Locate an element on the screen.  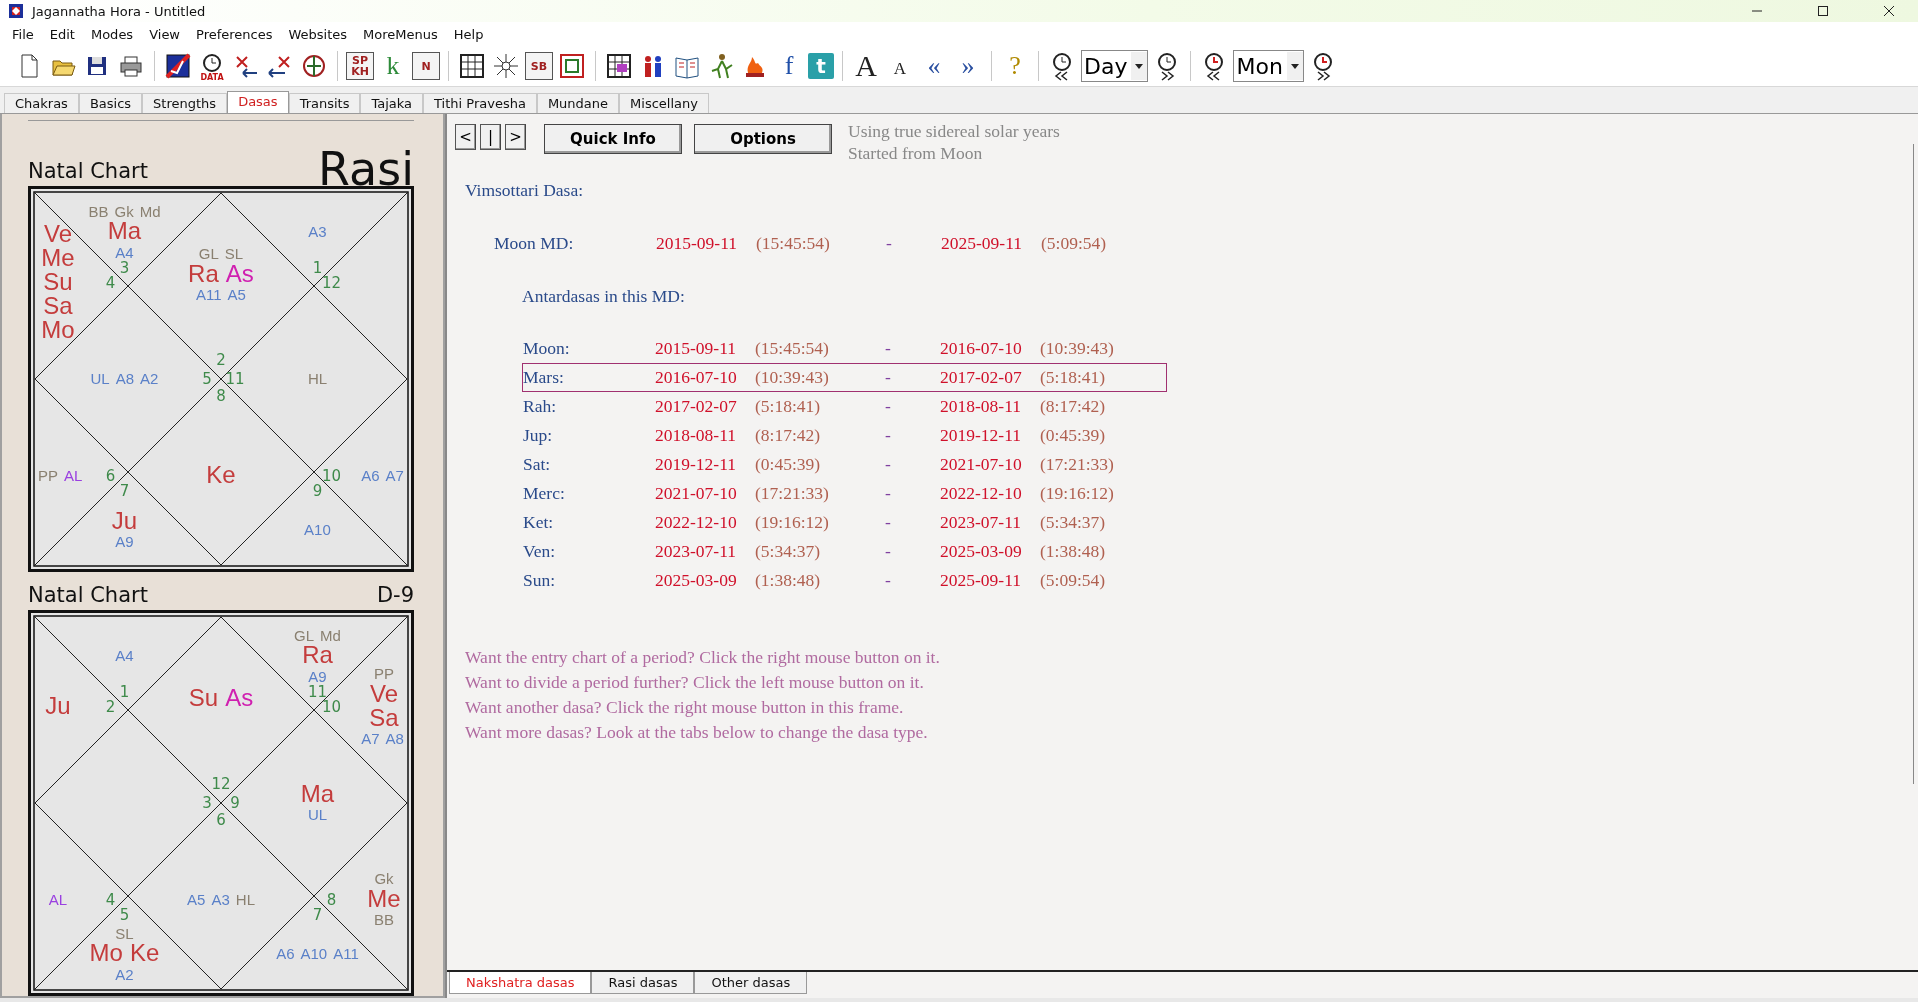
tab: Mundane is located at coordinates (578, 103).